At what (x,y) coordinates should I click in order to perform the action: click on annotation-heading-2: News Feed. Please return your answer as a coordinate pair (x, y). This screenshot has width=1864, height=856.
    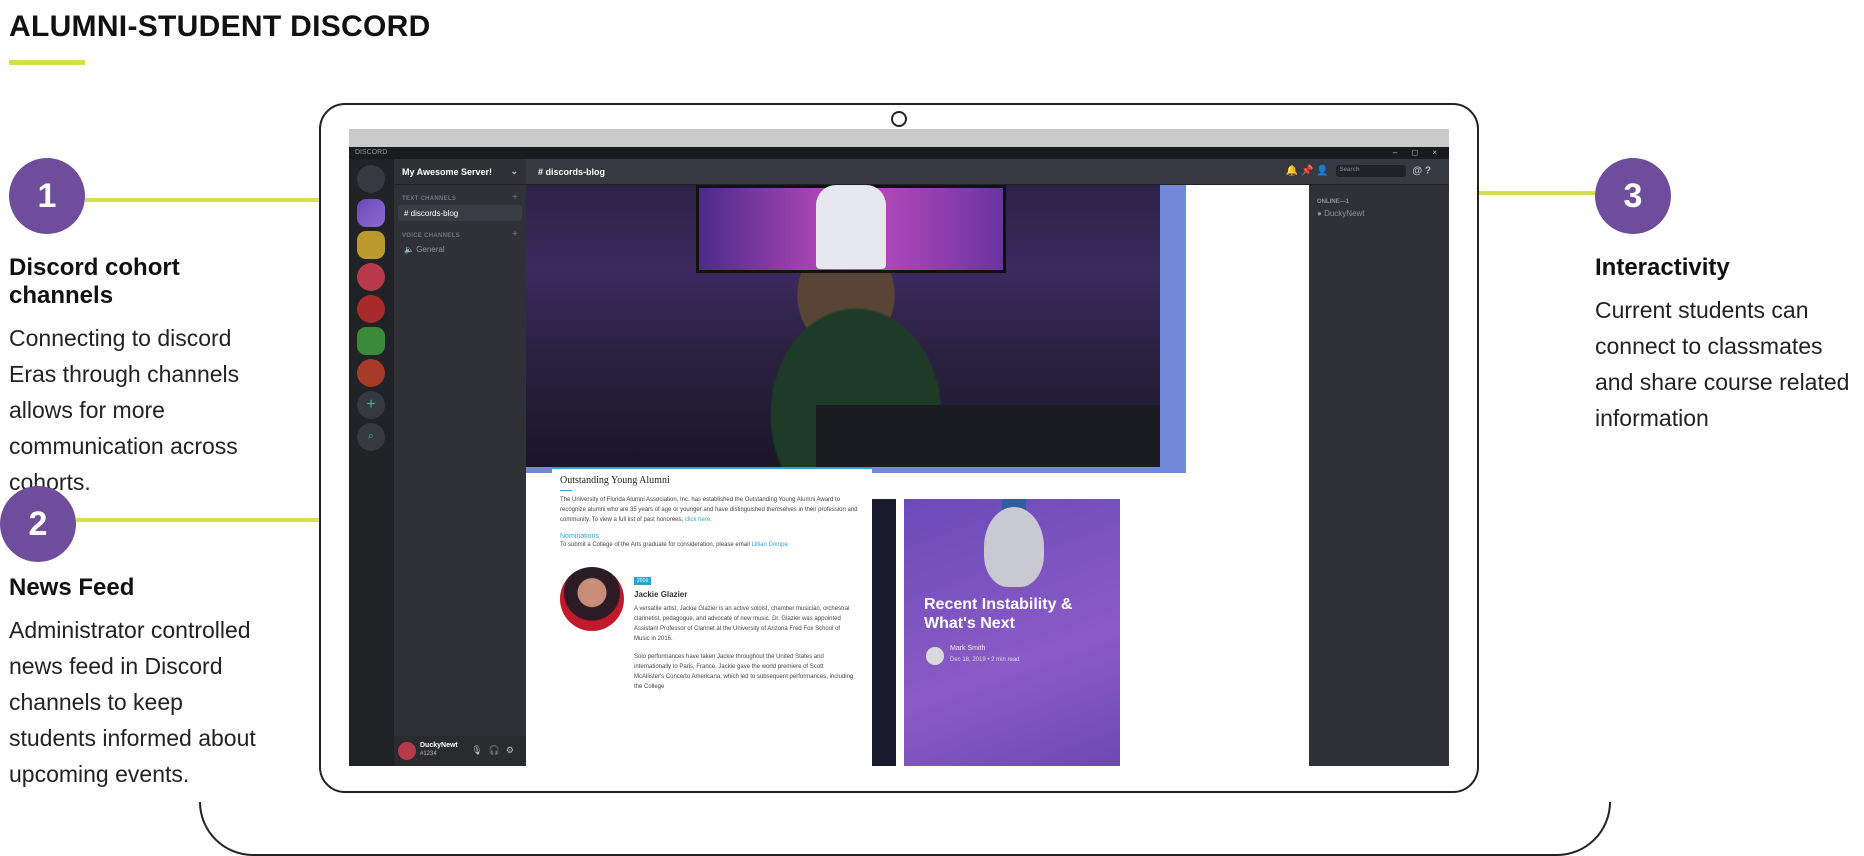
    Looking at the image, I should click on (72, 587).